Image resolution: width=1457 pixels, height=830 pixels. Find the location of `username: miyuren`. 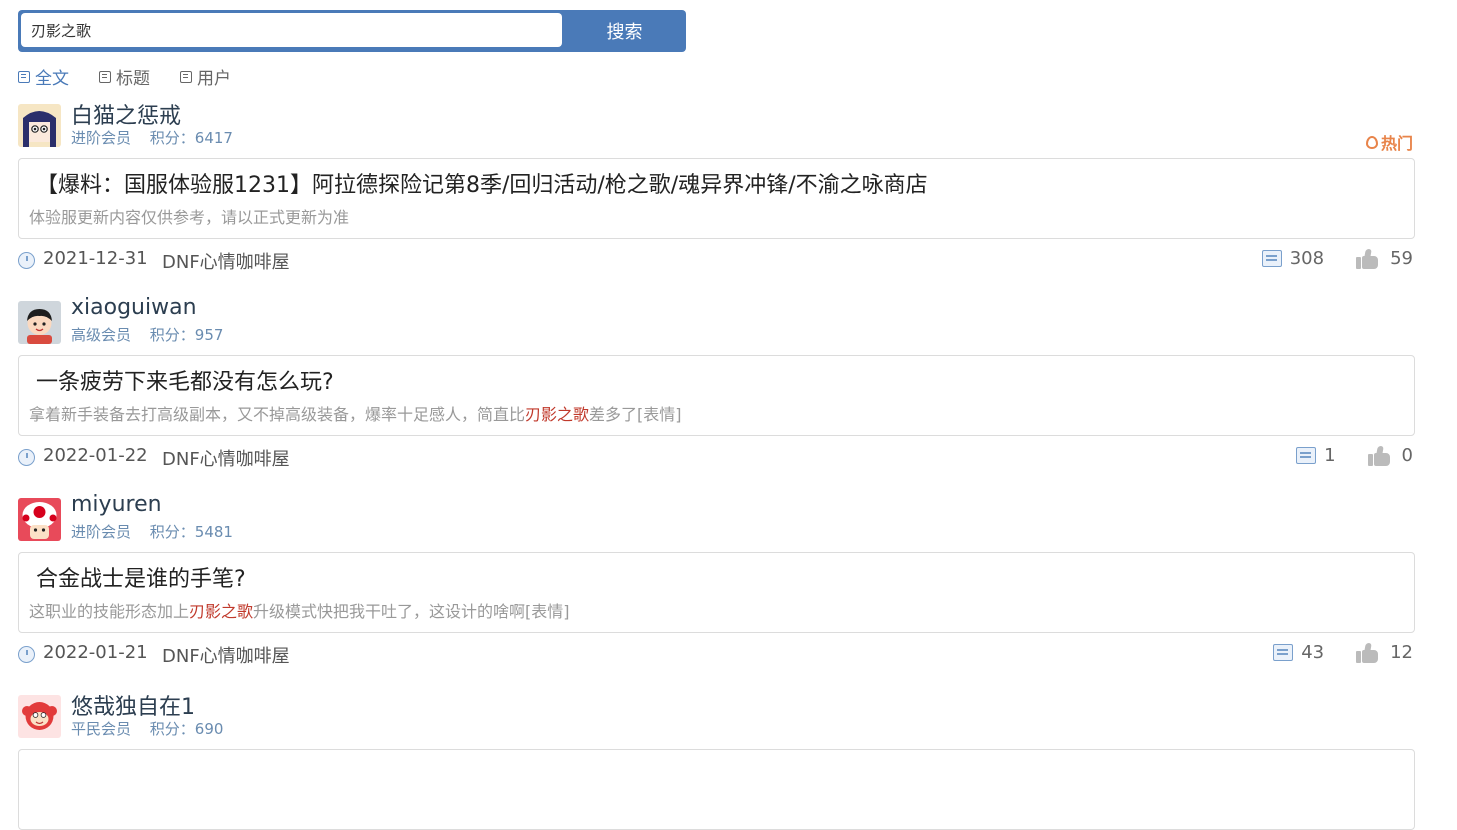

username: miyuren is located at coordinates (116, 504).